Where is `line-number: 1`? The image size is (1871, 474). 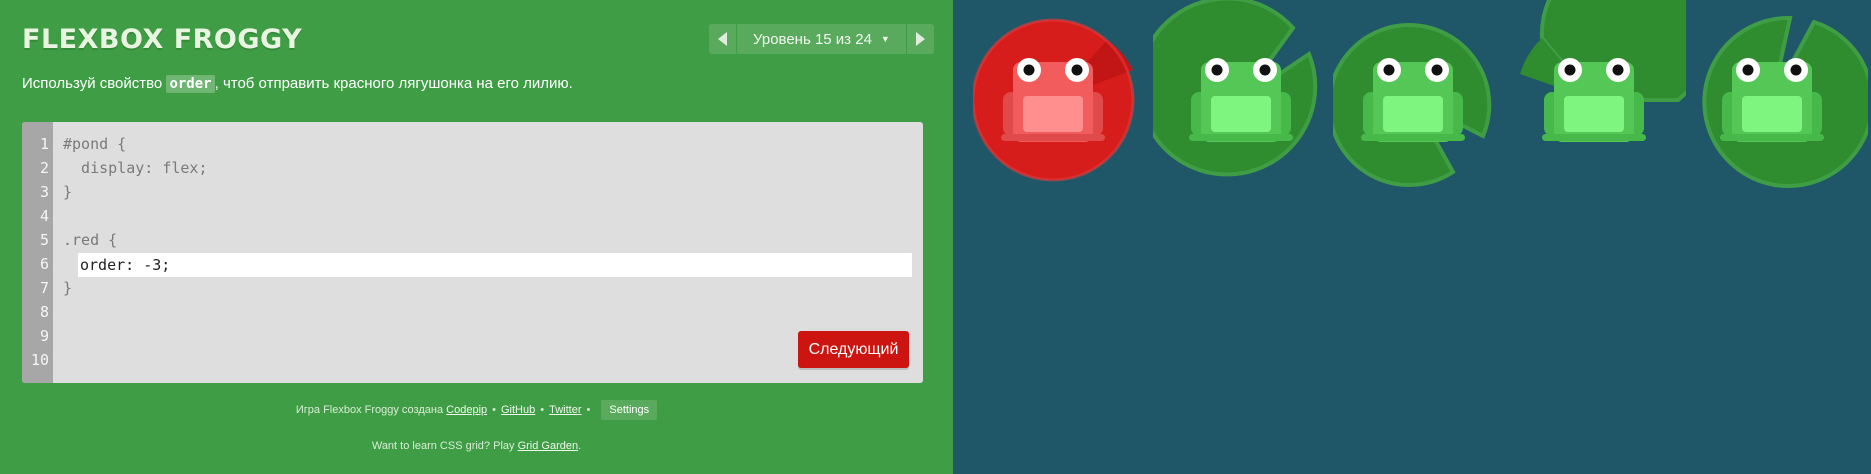
line-number: 1 is located at coordinates (44, 144).